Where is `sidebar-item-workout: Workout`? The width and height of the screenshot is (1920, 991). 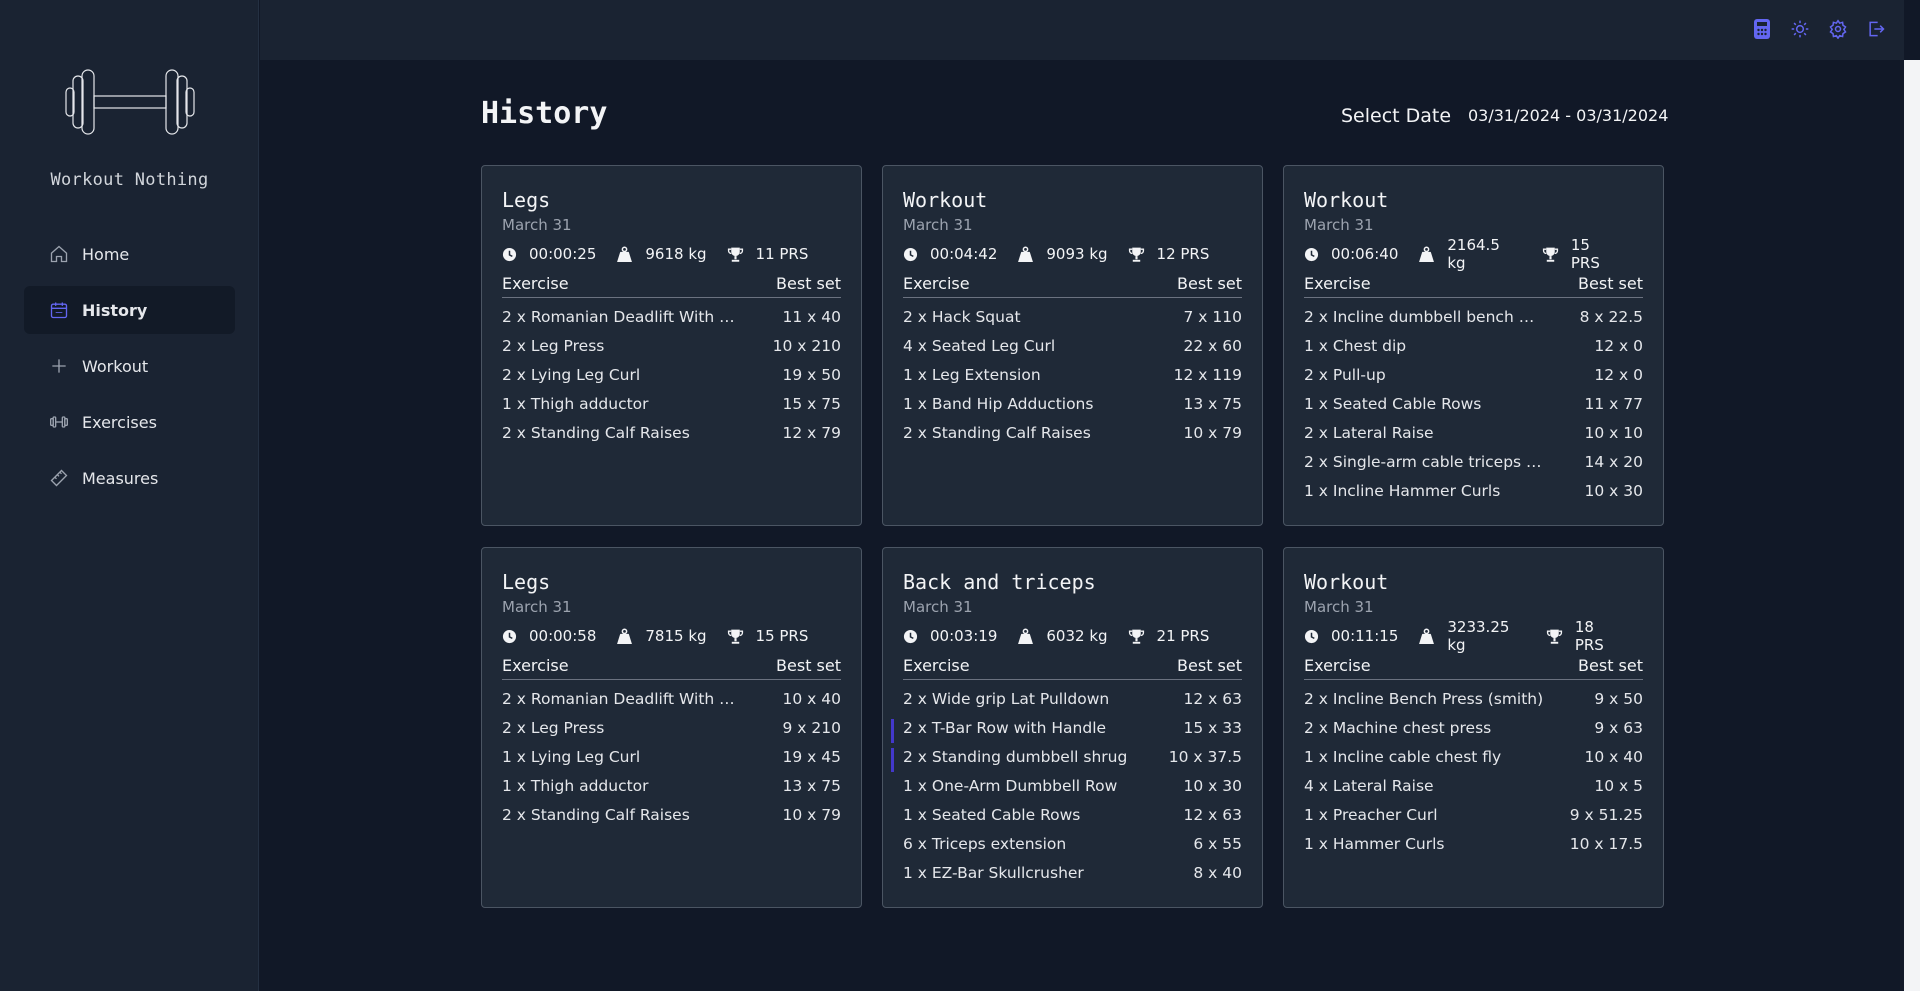 sidebar-item-workout: Workout is located at coordinates (129, 366).